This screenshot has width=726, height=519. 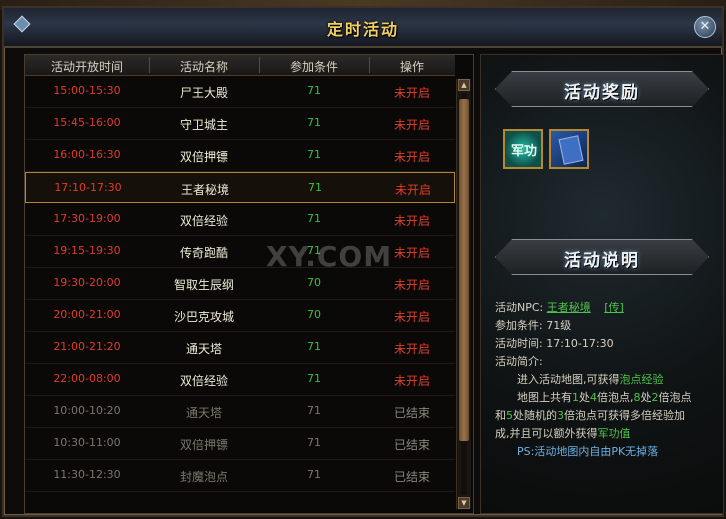 What do you see at coordinates (240, 412) in the screenshot?
I see `table-row: 10:00-10:20 通天塔 71 已结束` at bounding box center [240, 412].